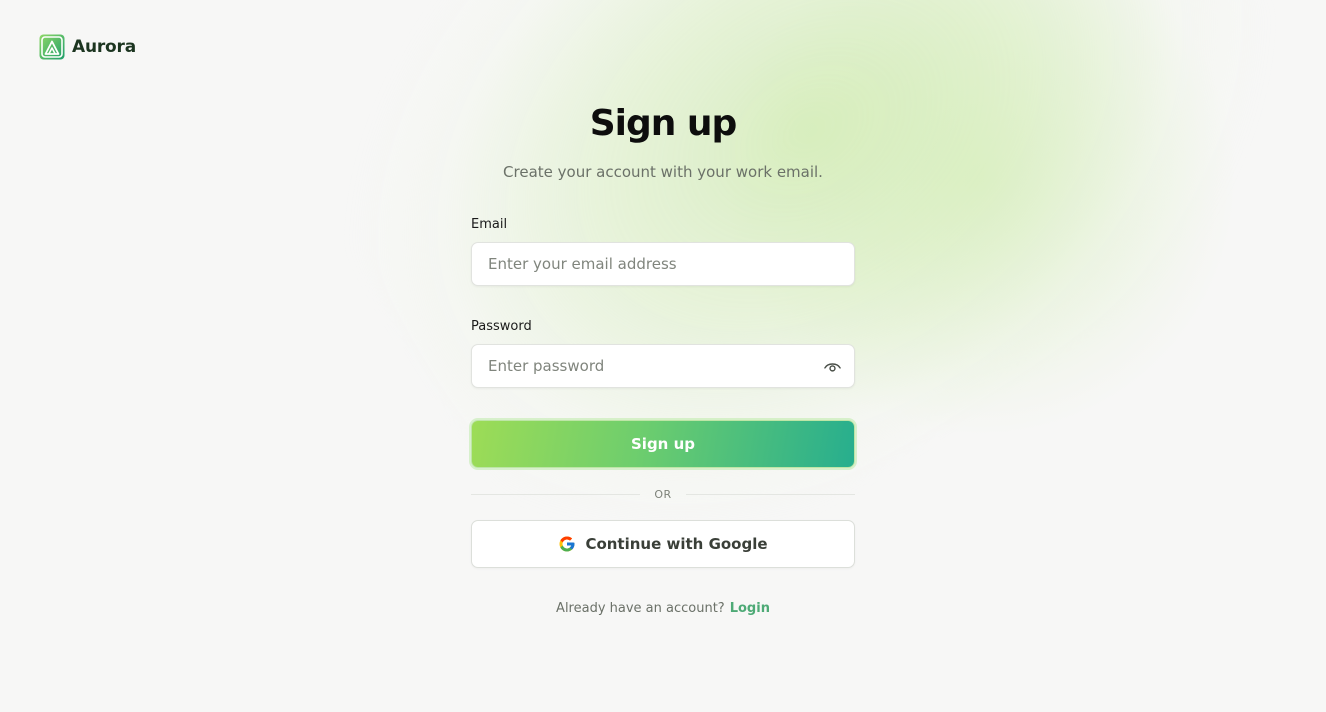  I want to click on login-prompt: Already have an account? Login, so click(663, 609).